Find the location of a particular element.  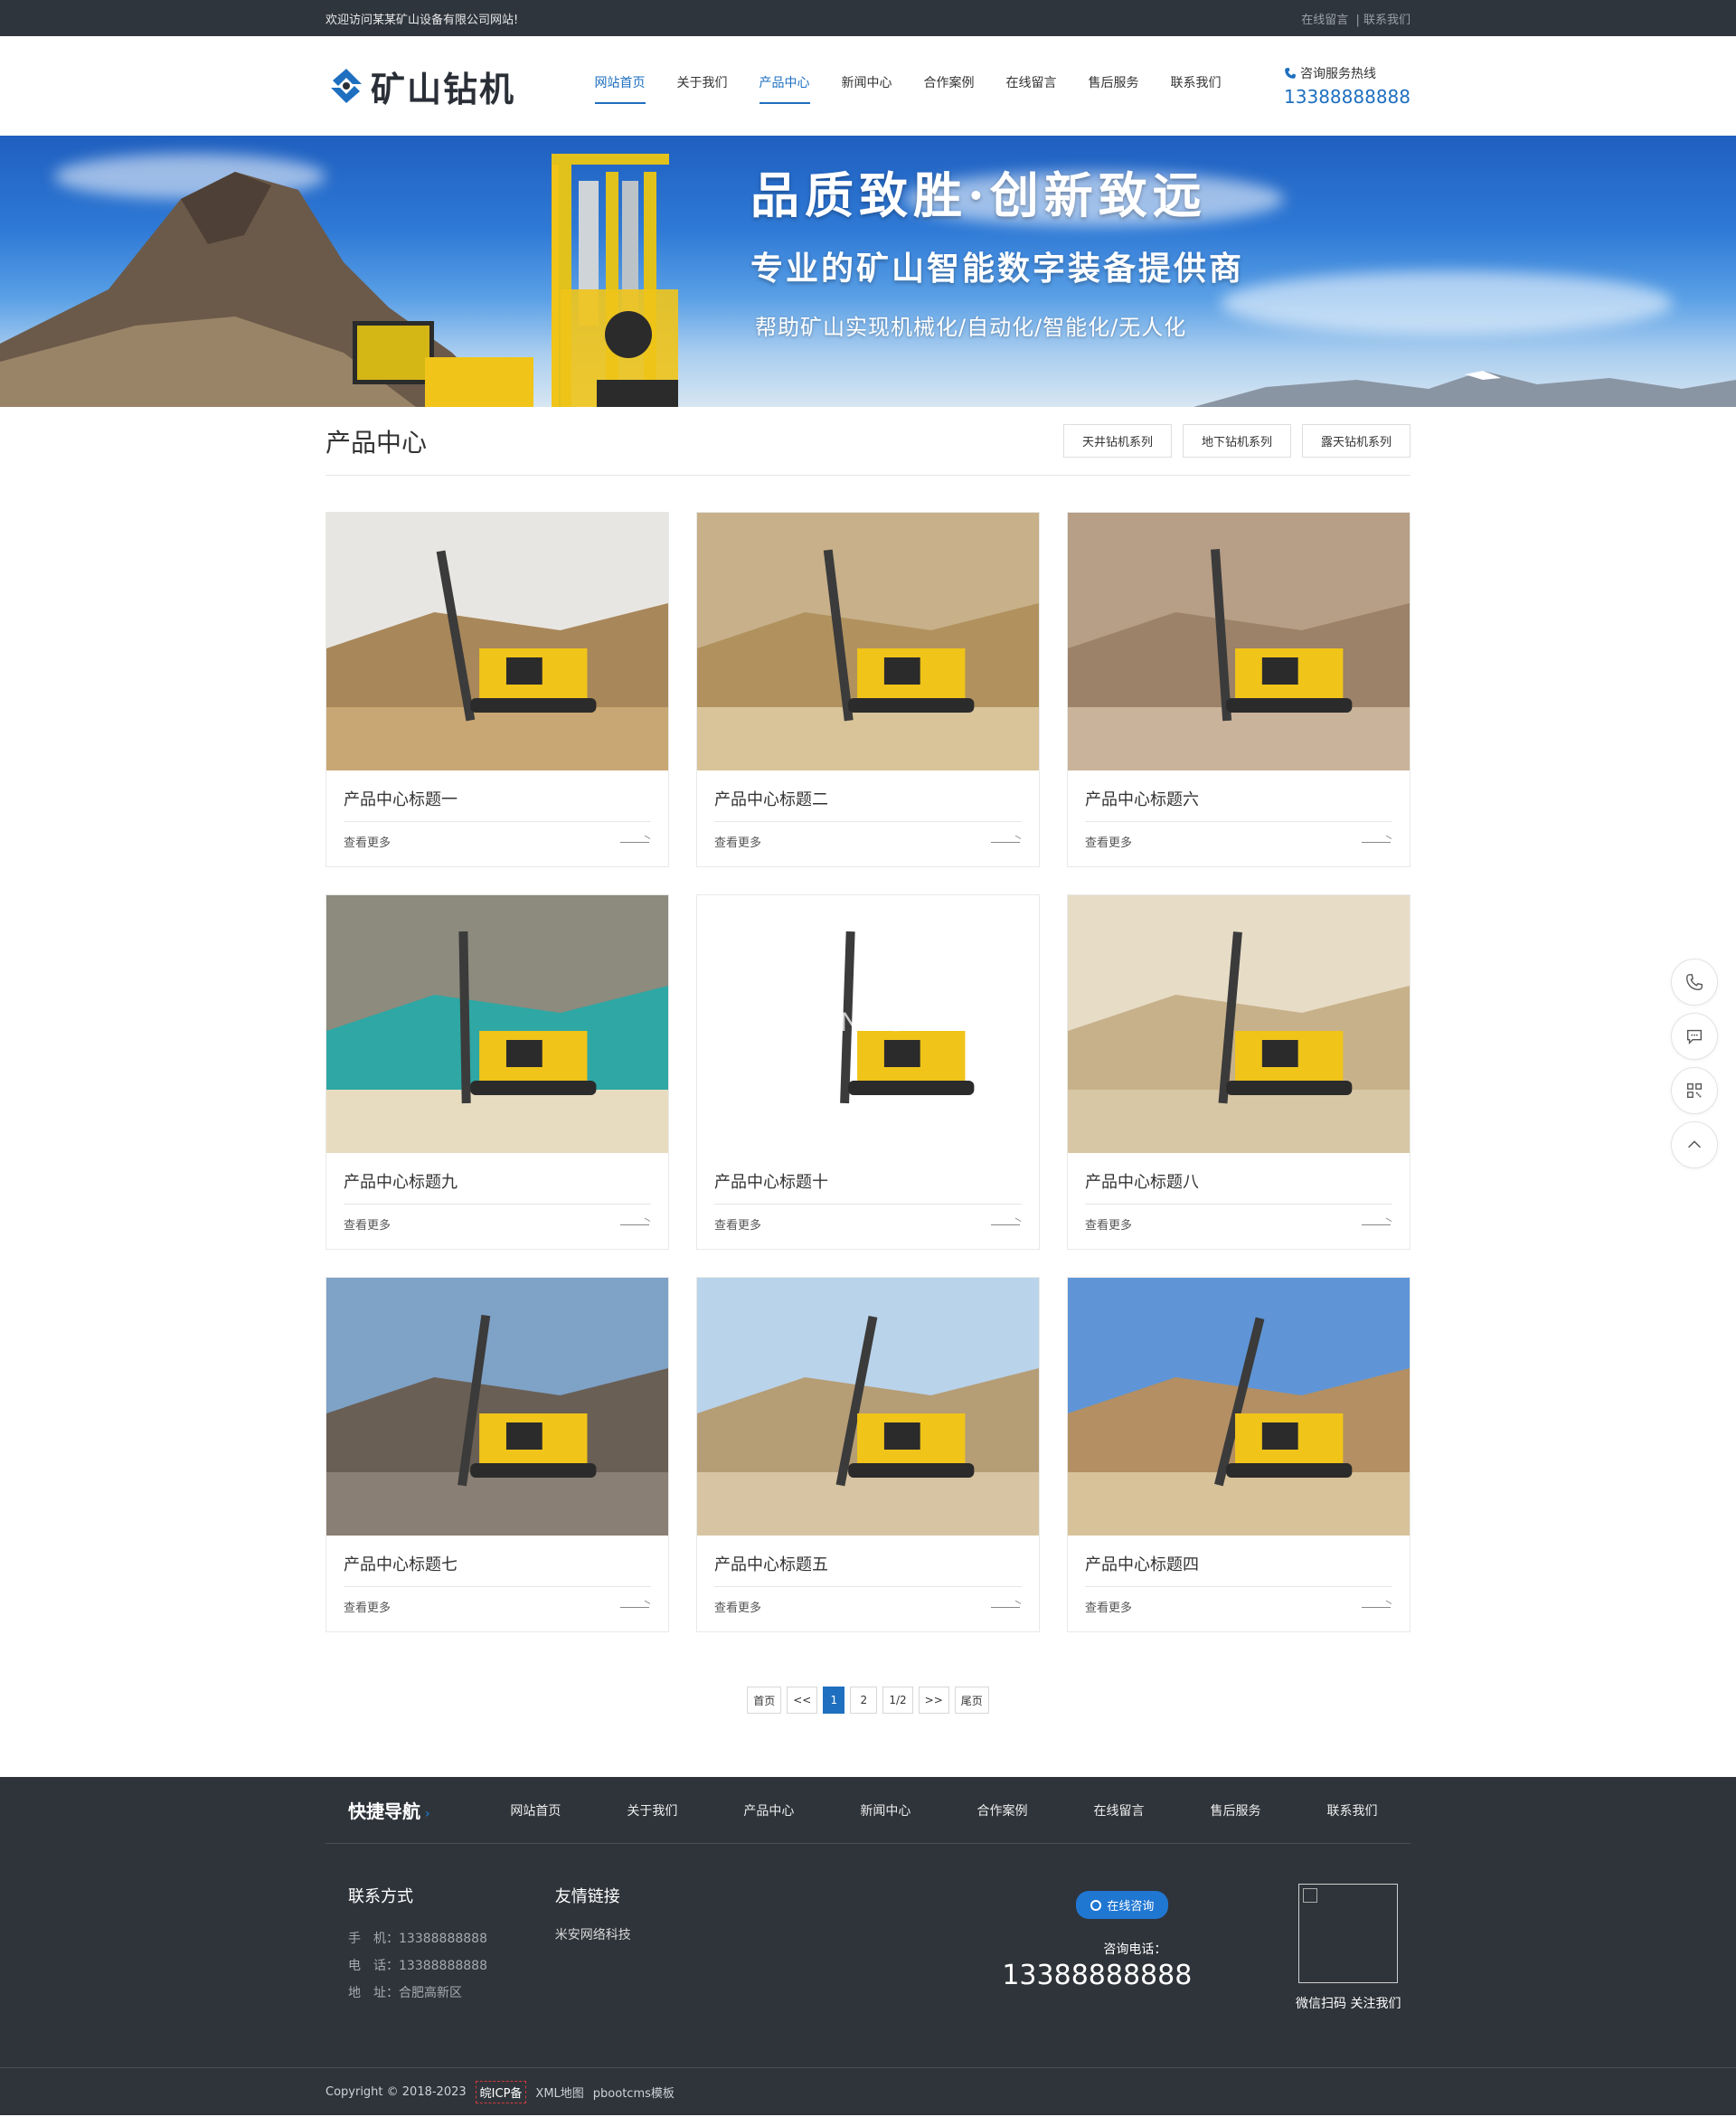

phone-icon is located at coordinates (1291, 73).